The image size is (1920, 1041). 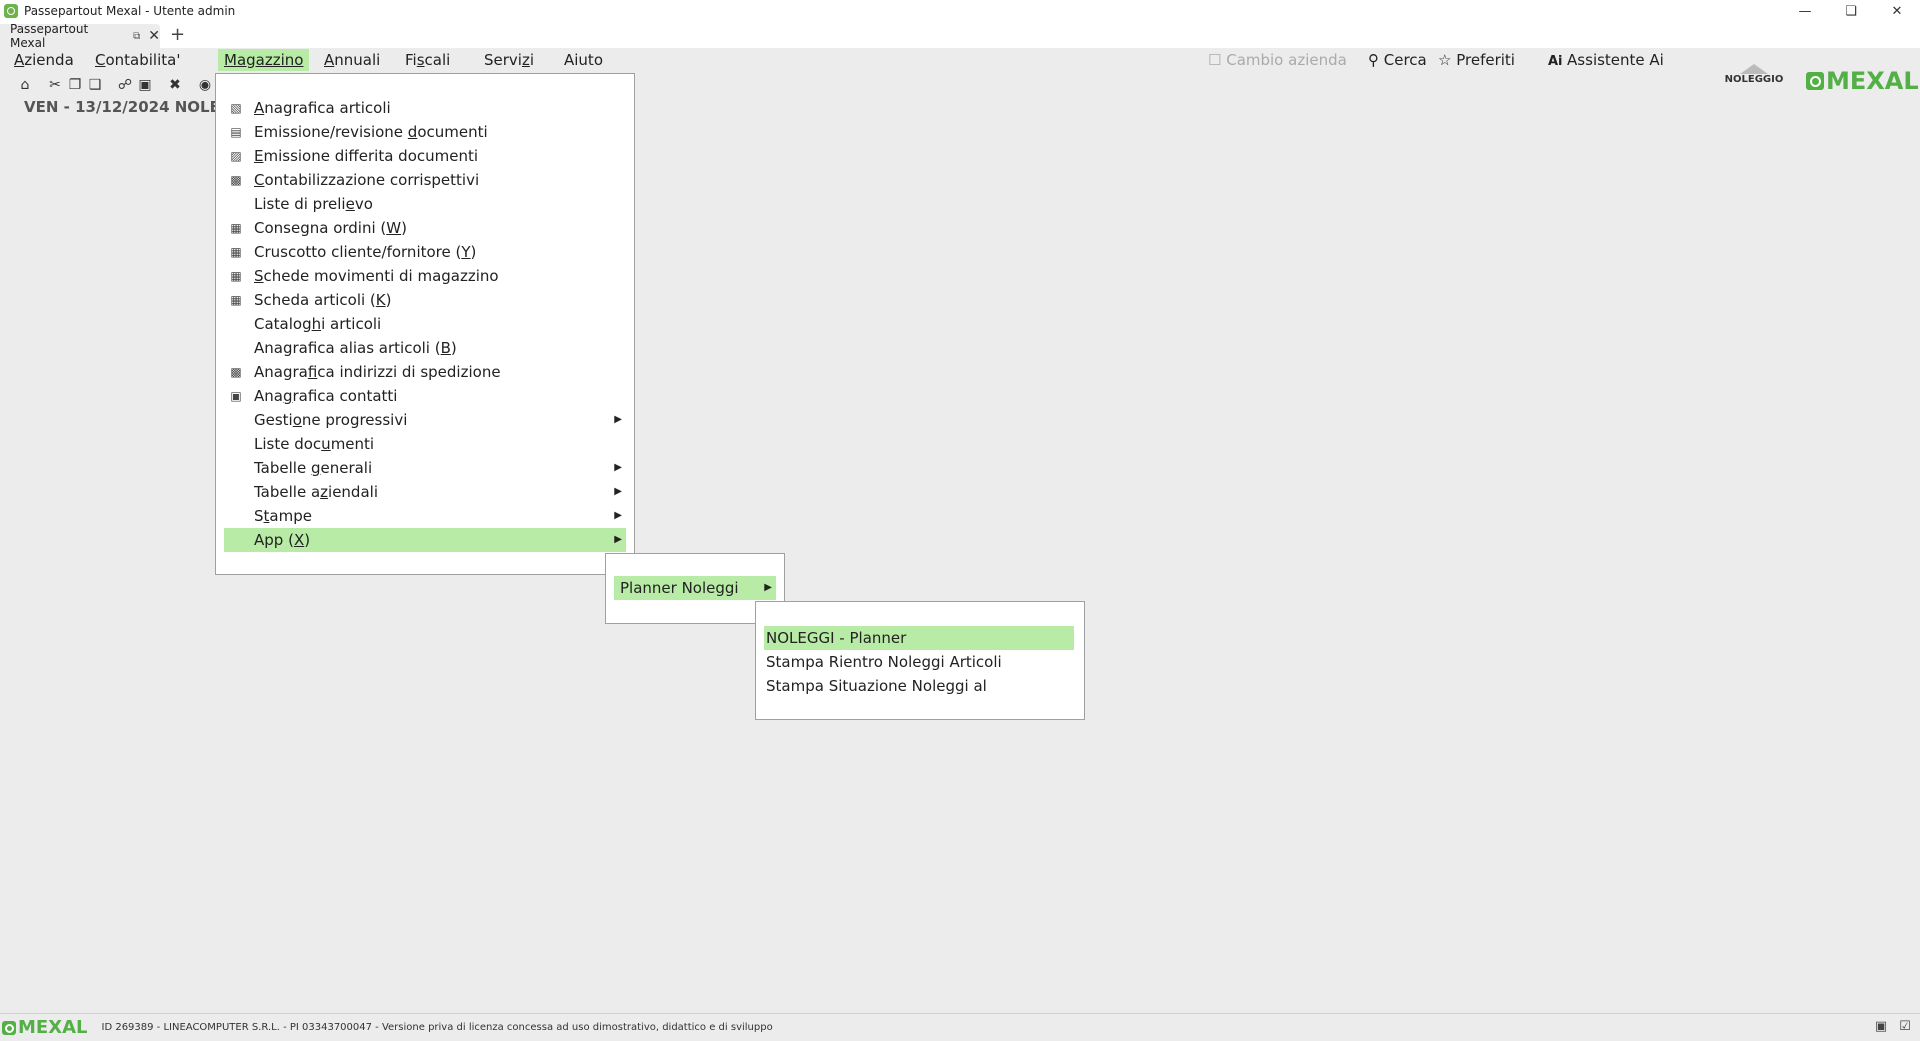 I want to click on menu-servizi: Servizi, so click(x=509, y=60).